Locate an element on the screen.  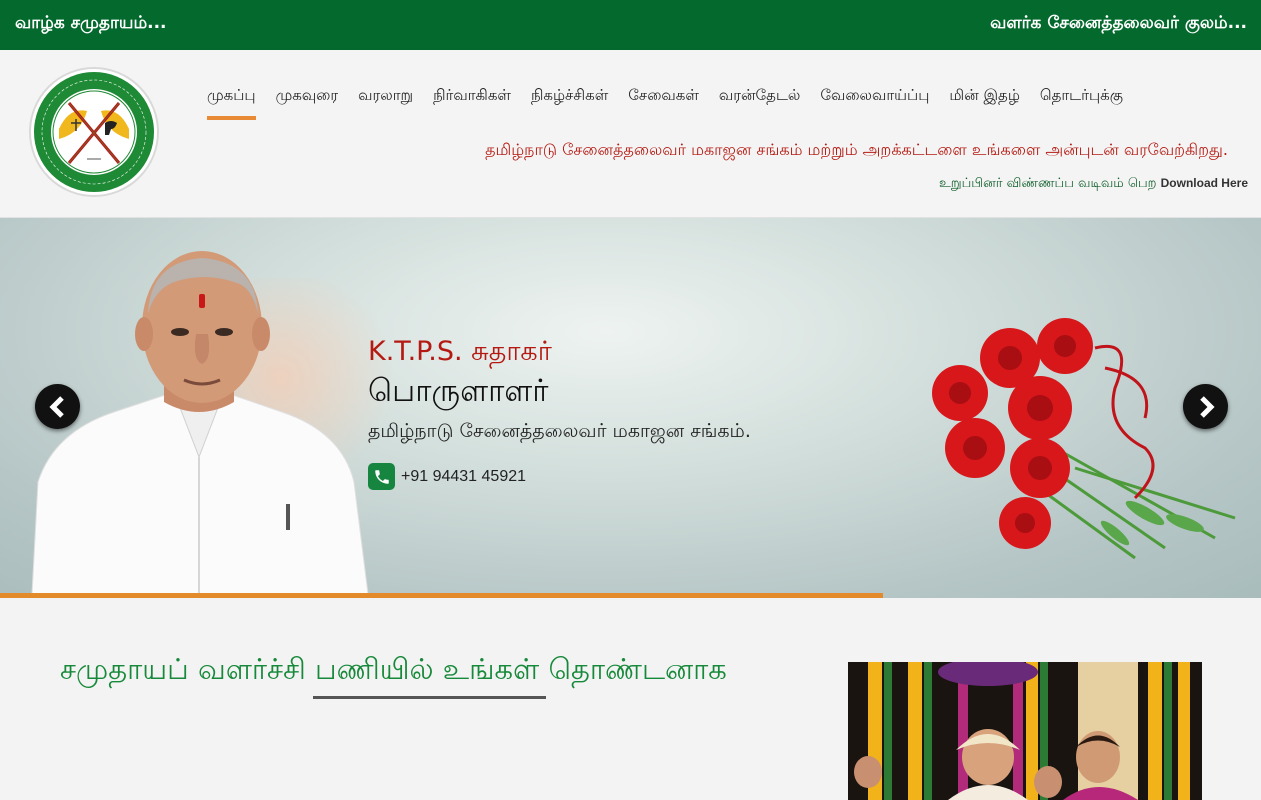
hero-phone-number: +91 94431 45921 is located at coordinates (463, 477).